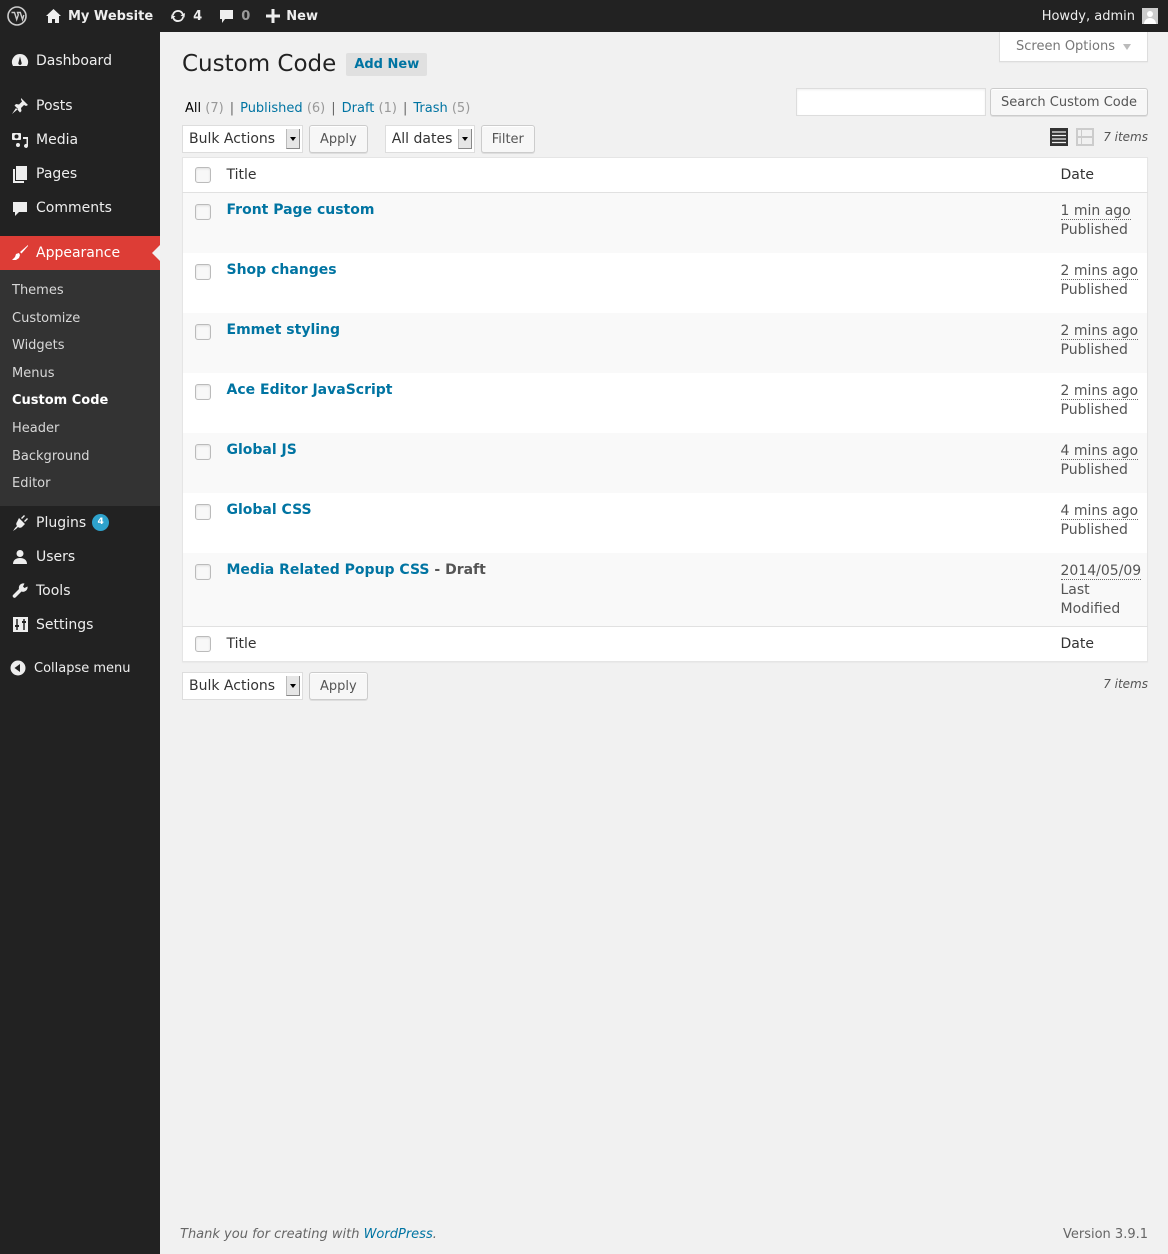 The image size is (1168, 1254). I want to click on submenu-item-custom-code: Custom Code, so click(80, 401).